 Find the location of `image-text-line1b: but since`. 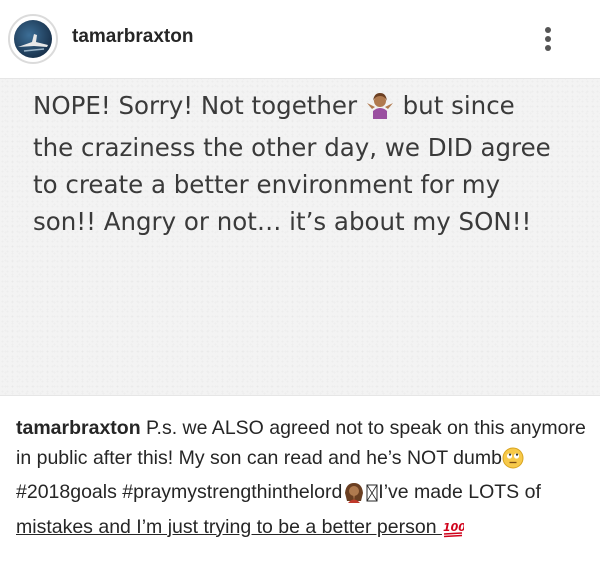

image-text-line1b: but since is located at coordinates (454, 105).